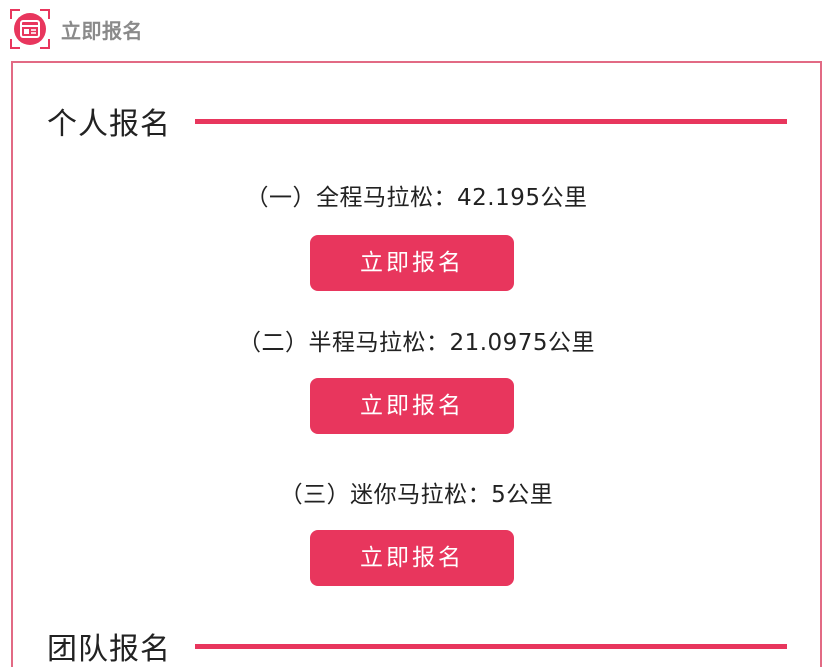 Image resolution: width=836 pixels, height=667 pixels. I want to click on icon-disc, so click(30, 29).